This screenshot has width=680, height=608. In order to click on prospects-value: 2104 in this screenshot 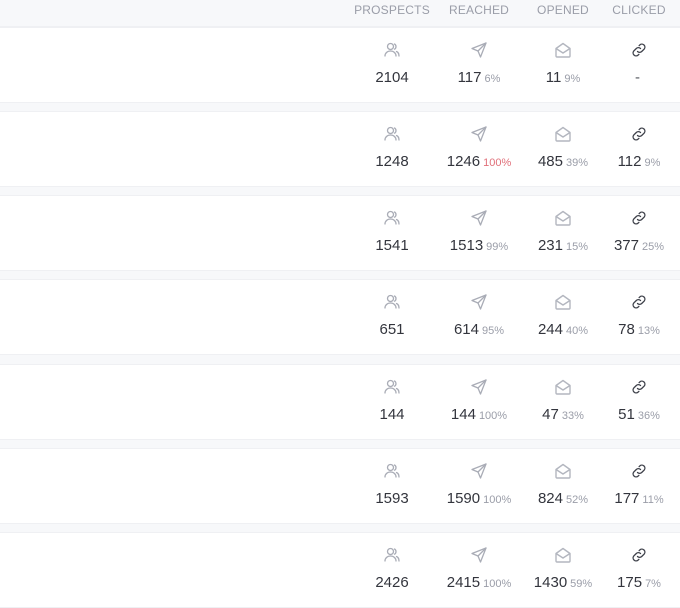, I will do `click(392, 77)`.